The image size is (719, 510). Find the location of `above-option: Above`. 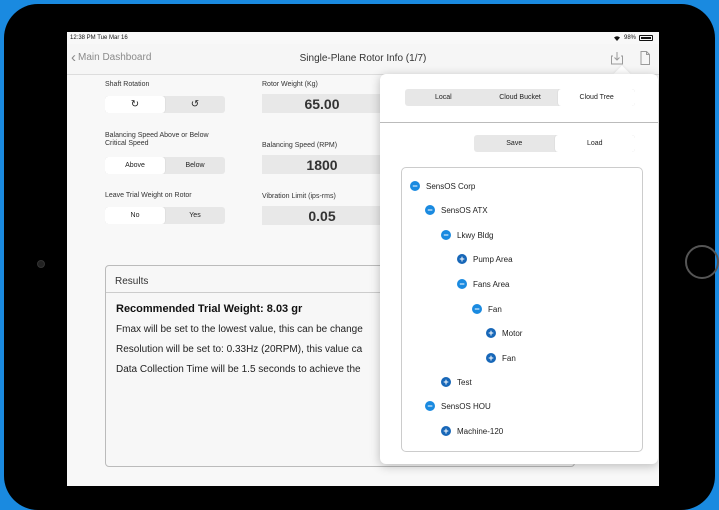

above-option: Above is located at coordinates (135, 165).